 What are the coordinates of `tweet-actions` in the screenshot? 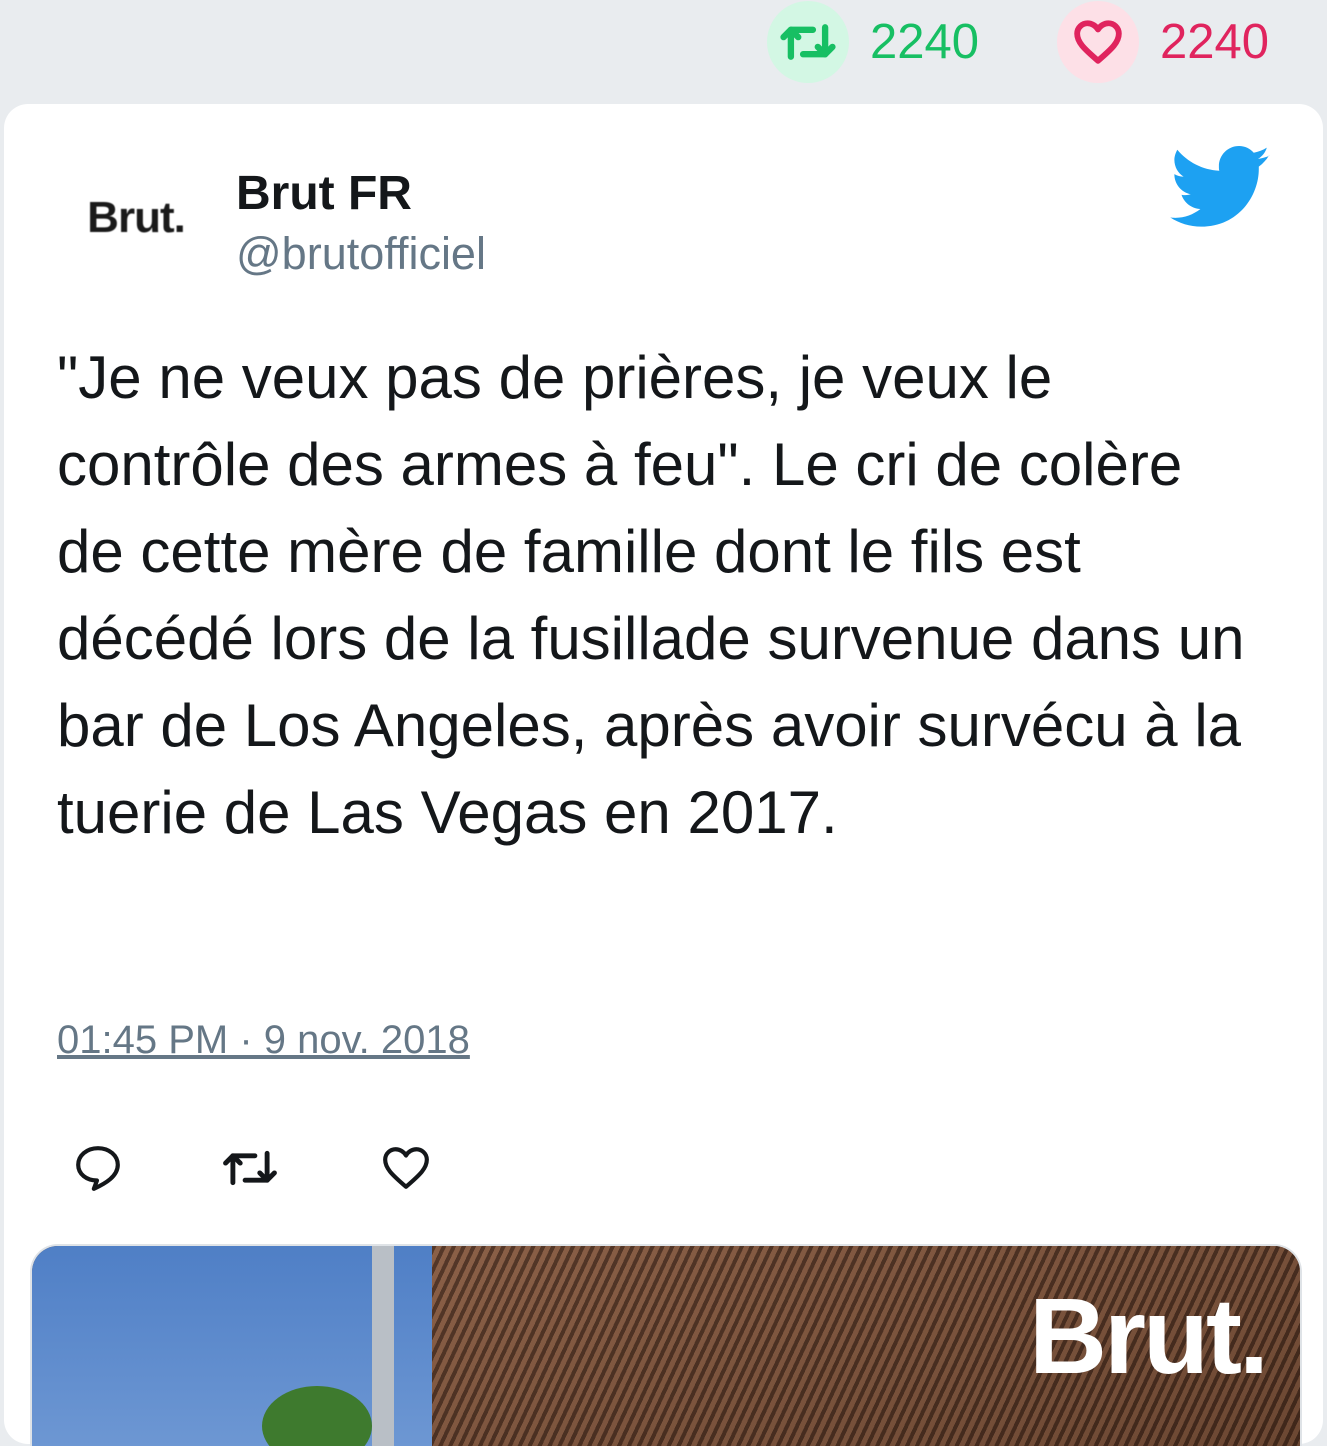 It's located at (300, 1168).